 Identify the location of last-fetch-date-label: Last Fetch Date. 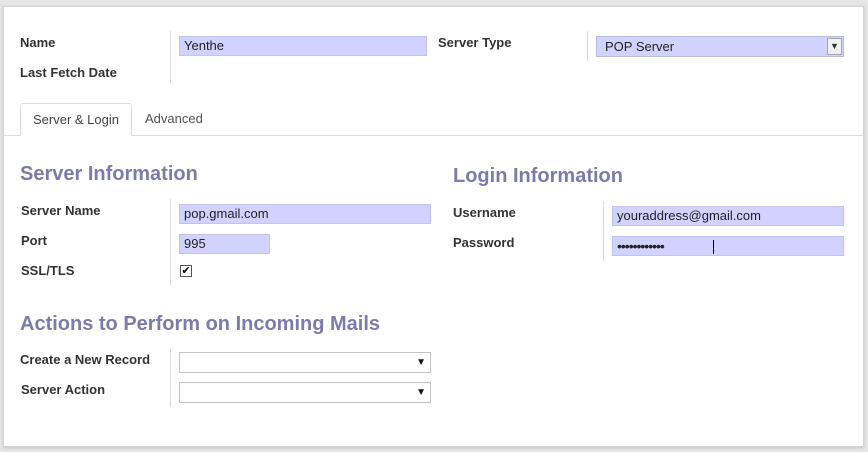
(68, 72).